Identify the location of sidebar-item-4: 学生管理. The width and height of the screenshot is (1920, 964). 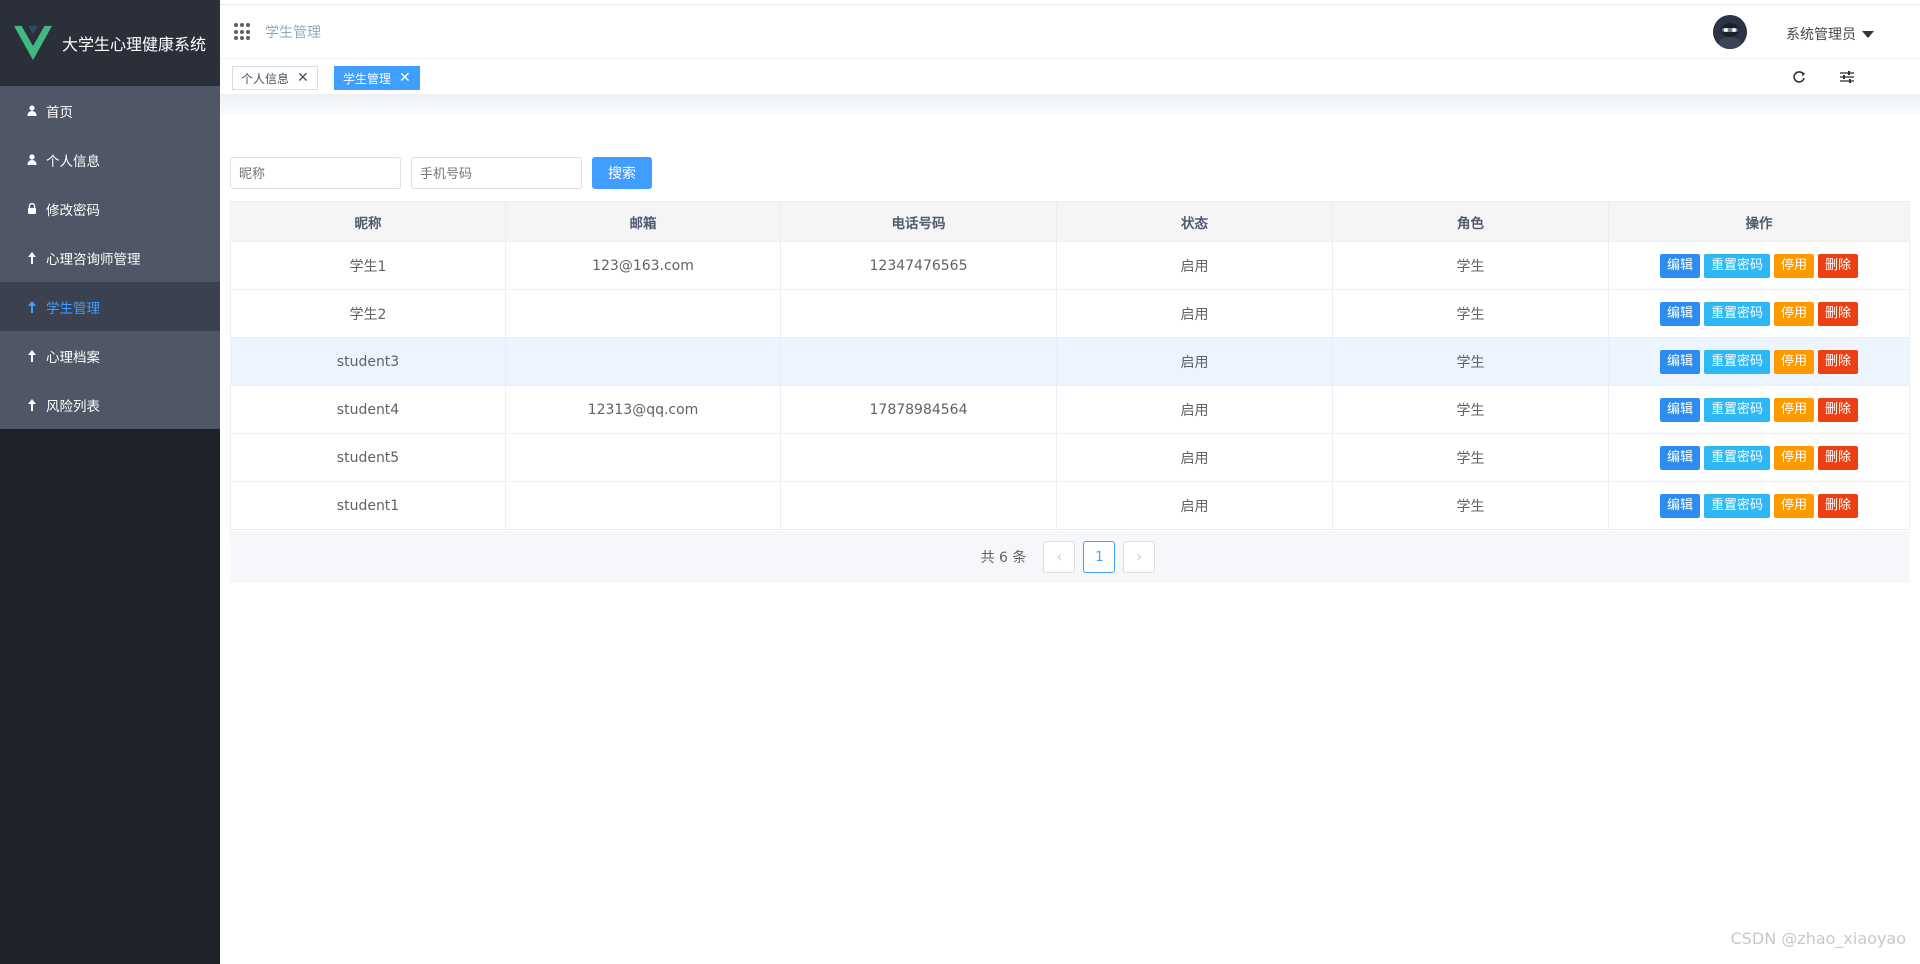
(110, 306).